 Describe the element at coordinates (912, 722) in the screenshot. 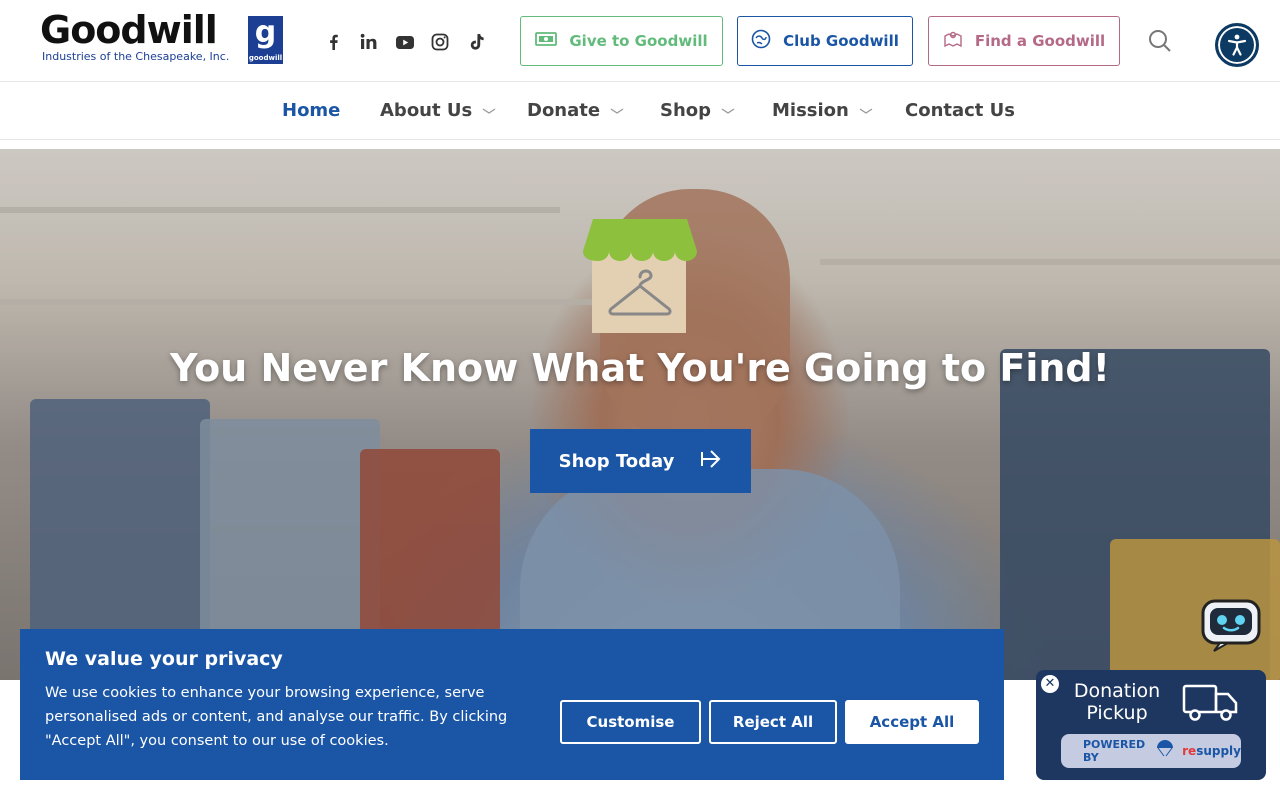

I see `accept-all-button: Accept All` at that location.